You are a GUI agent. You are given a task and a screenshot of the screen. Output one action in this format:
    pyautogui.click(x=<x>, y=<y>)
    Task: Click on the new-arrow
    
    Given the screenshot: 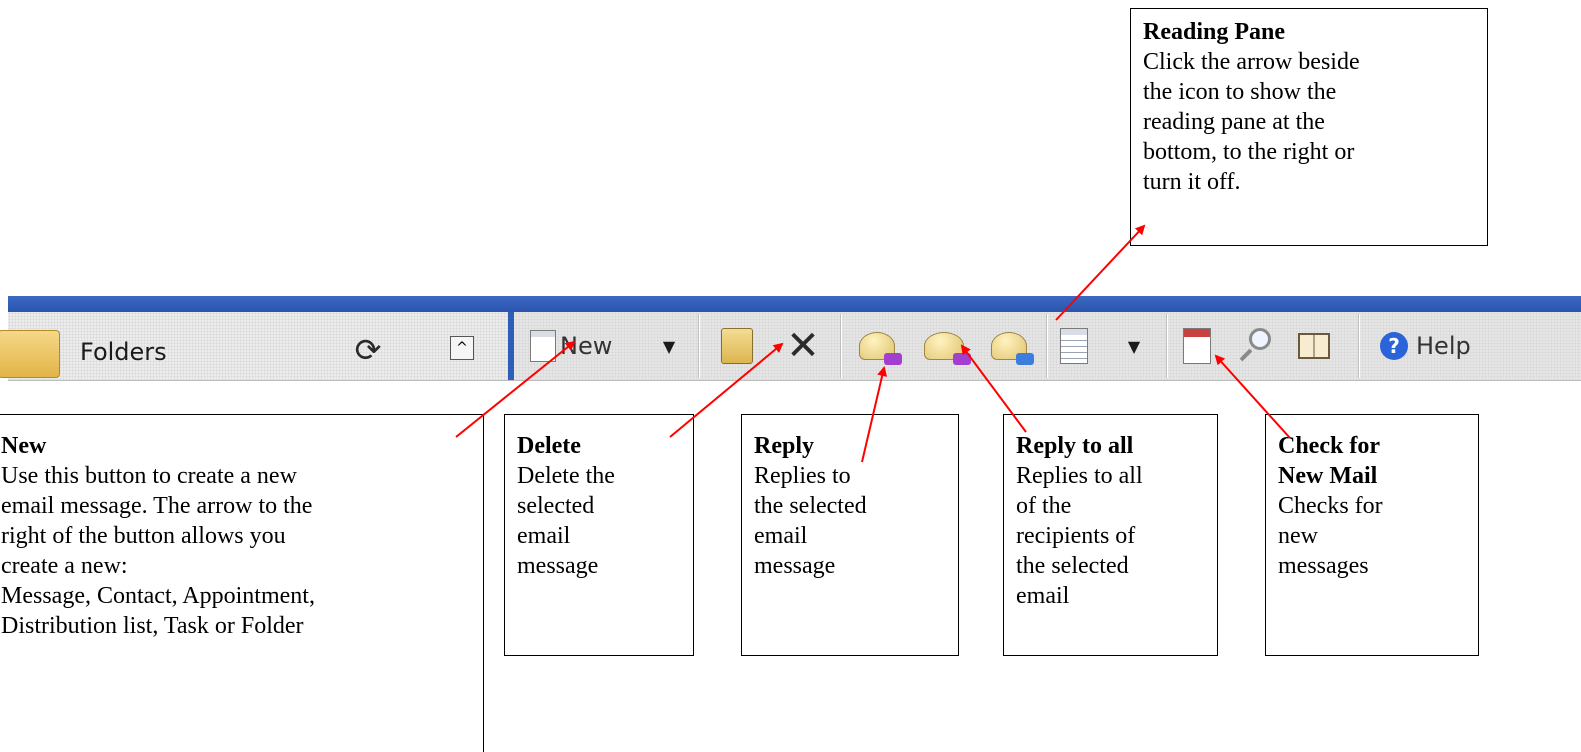 What is the action you would take?
    pyautogui.click(x=515, y=389)
    